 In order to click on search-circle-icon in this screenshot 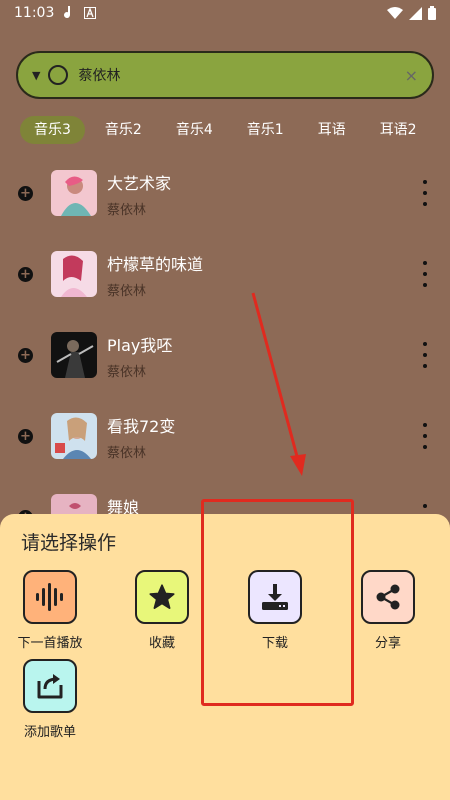, I will do `click(58, 75)`.